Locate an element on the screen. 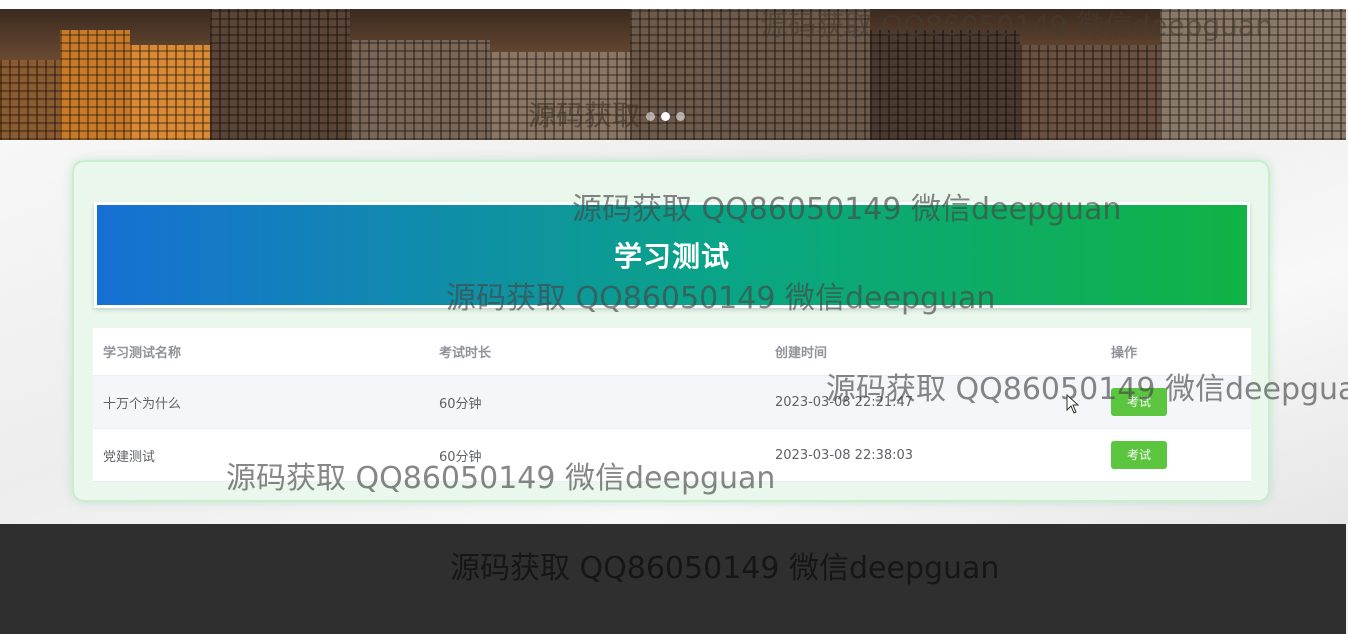 The height and width of the screenshot is (634, 1348). table-header-row: 学习测试名称 考试时长 创建时间 操作 is located at coordinates (672, 352).